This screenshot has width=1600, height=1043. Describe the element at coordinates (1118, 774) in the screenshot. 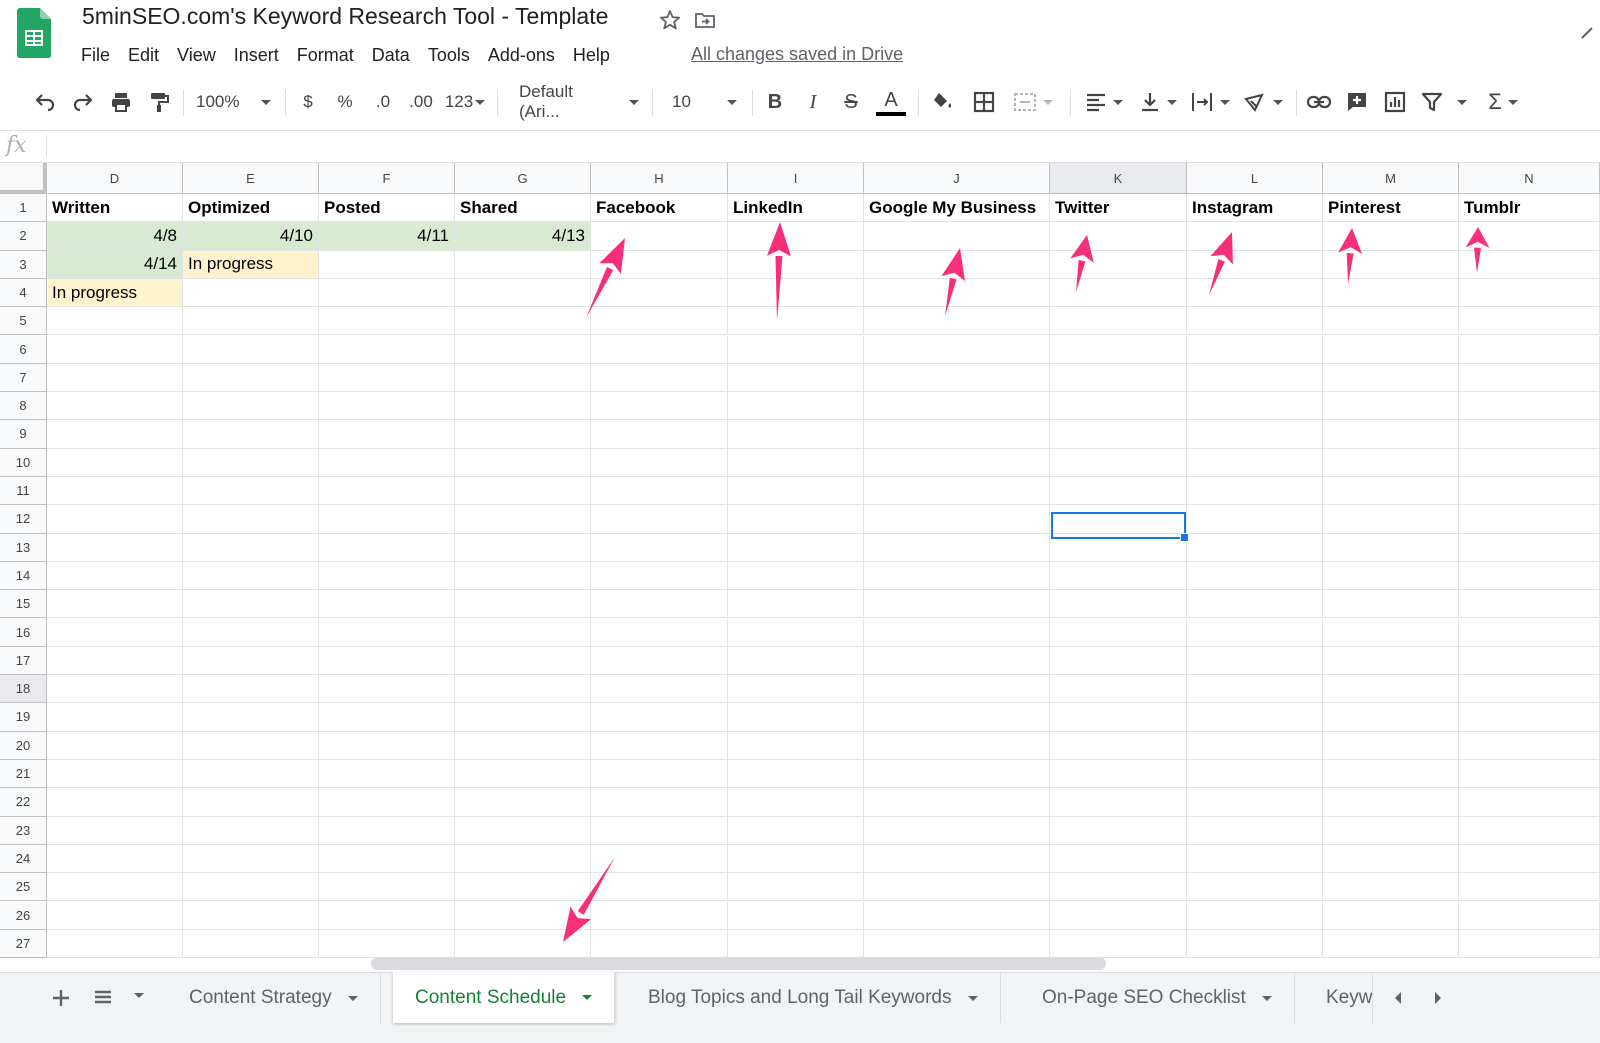

I see `cell-K21` at that location.